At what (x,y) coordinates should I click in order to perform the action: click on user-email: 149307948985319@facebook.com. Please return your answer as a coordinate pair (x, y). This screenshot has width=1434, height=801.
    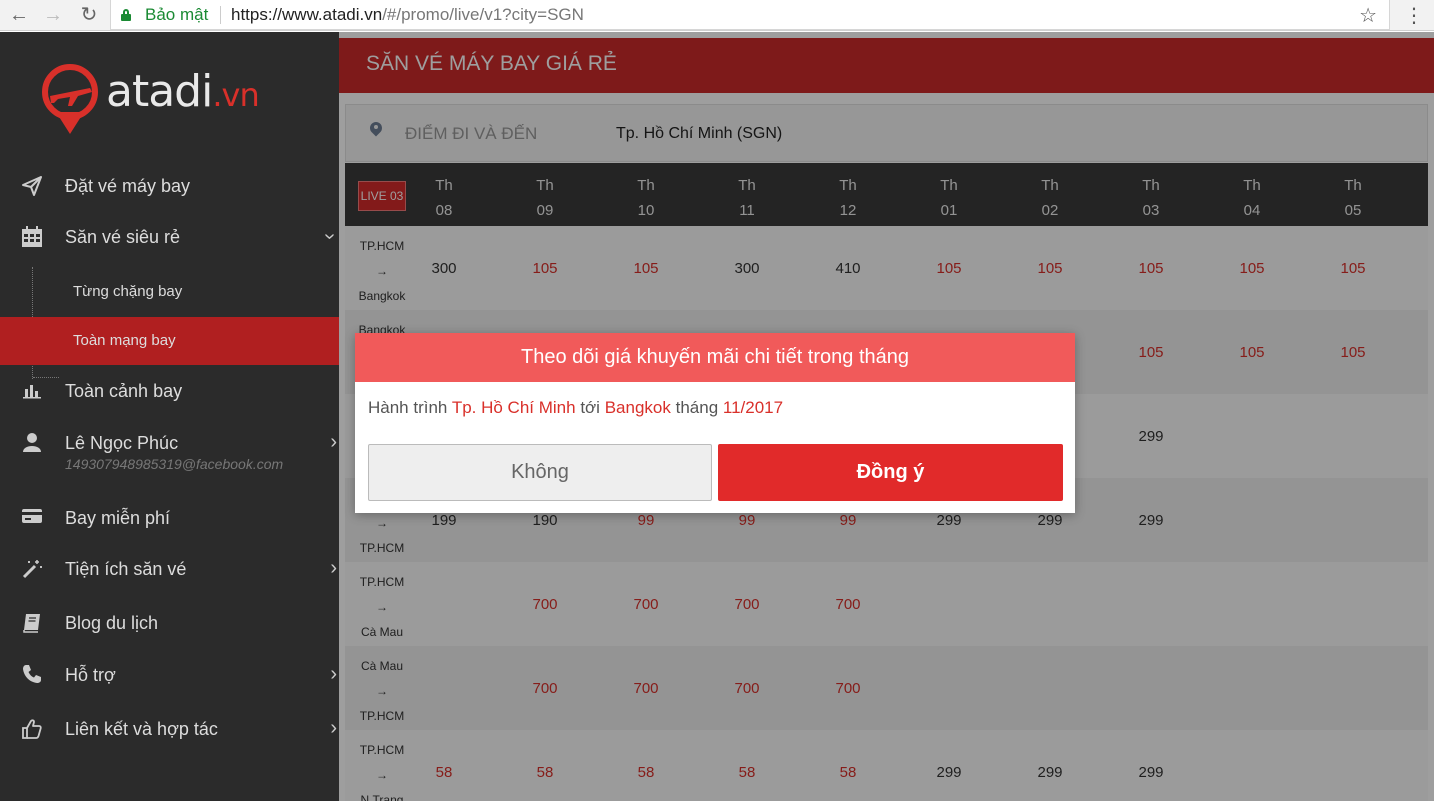
    Looking at the image, I should click on (174, 464).